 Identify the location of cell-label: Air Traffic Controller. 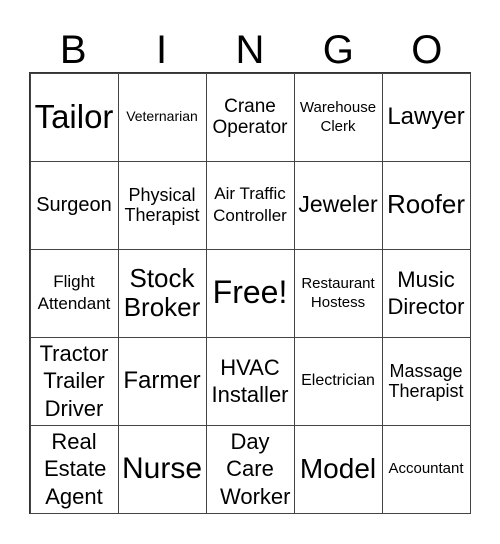
(250, 204).